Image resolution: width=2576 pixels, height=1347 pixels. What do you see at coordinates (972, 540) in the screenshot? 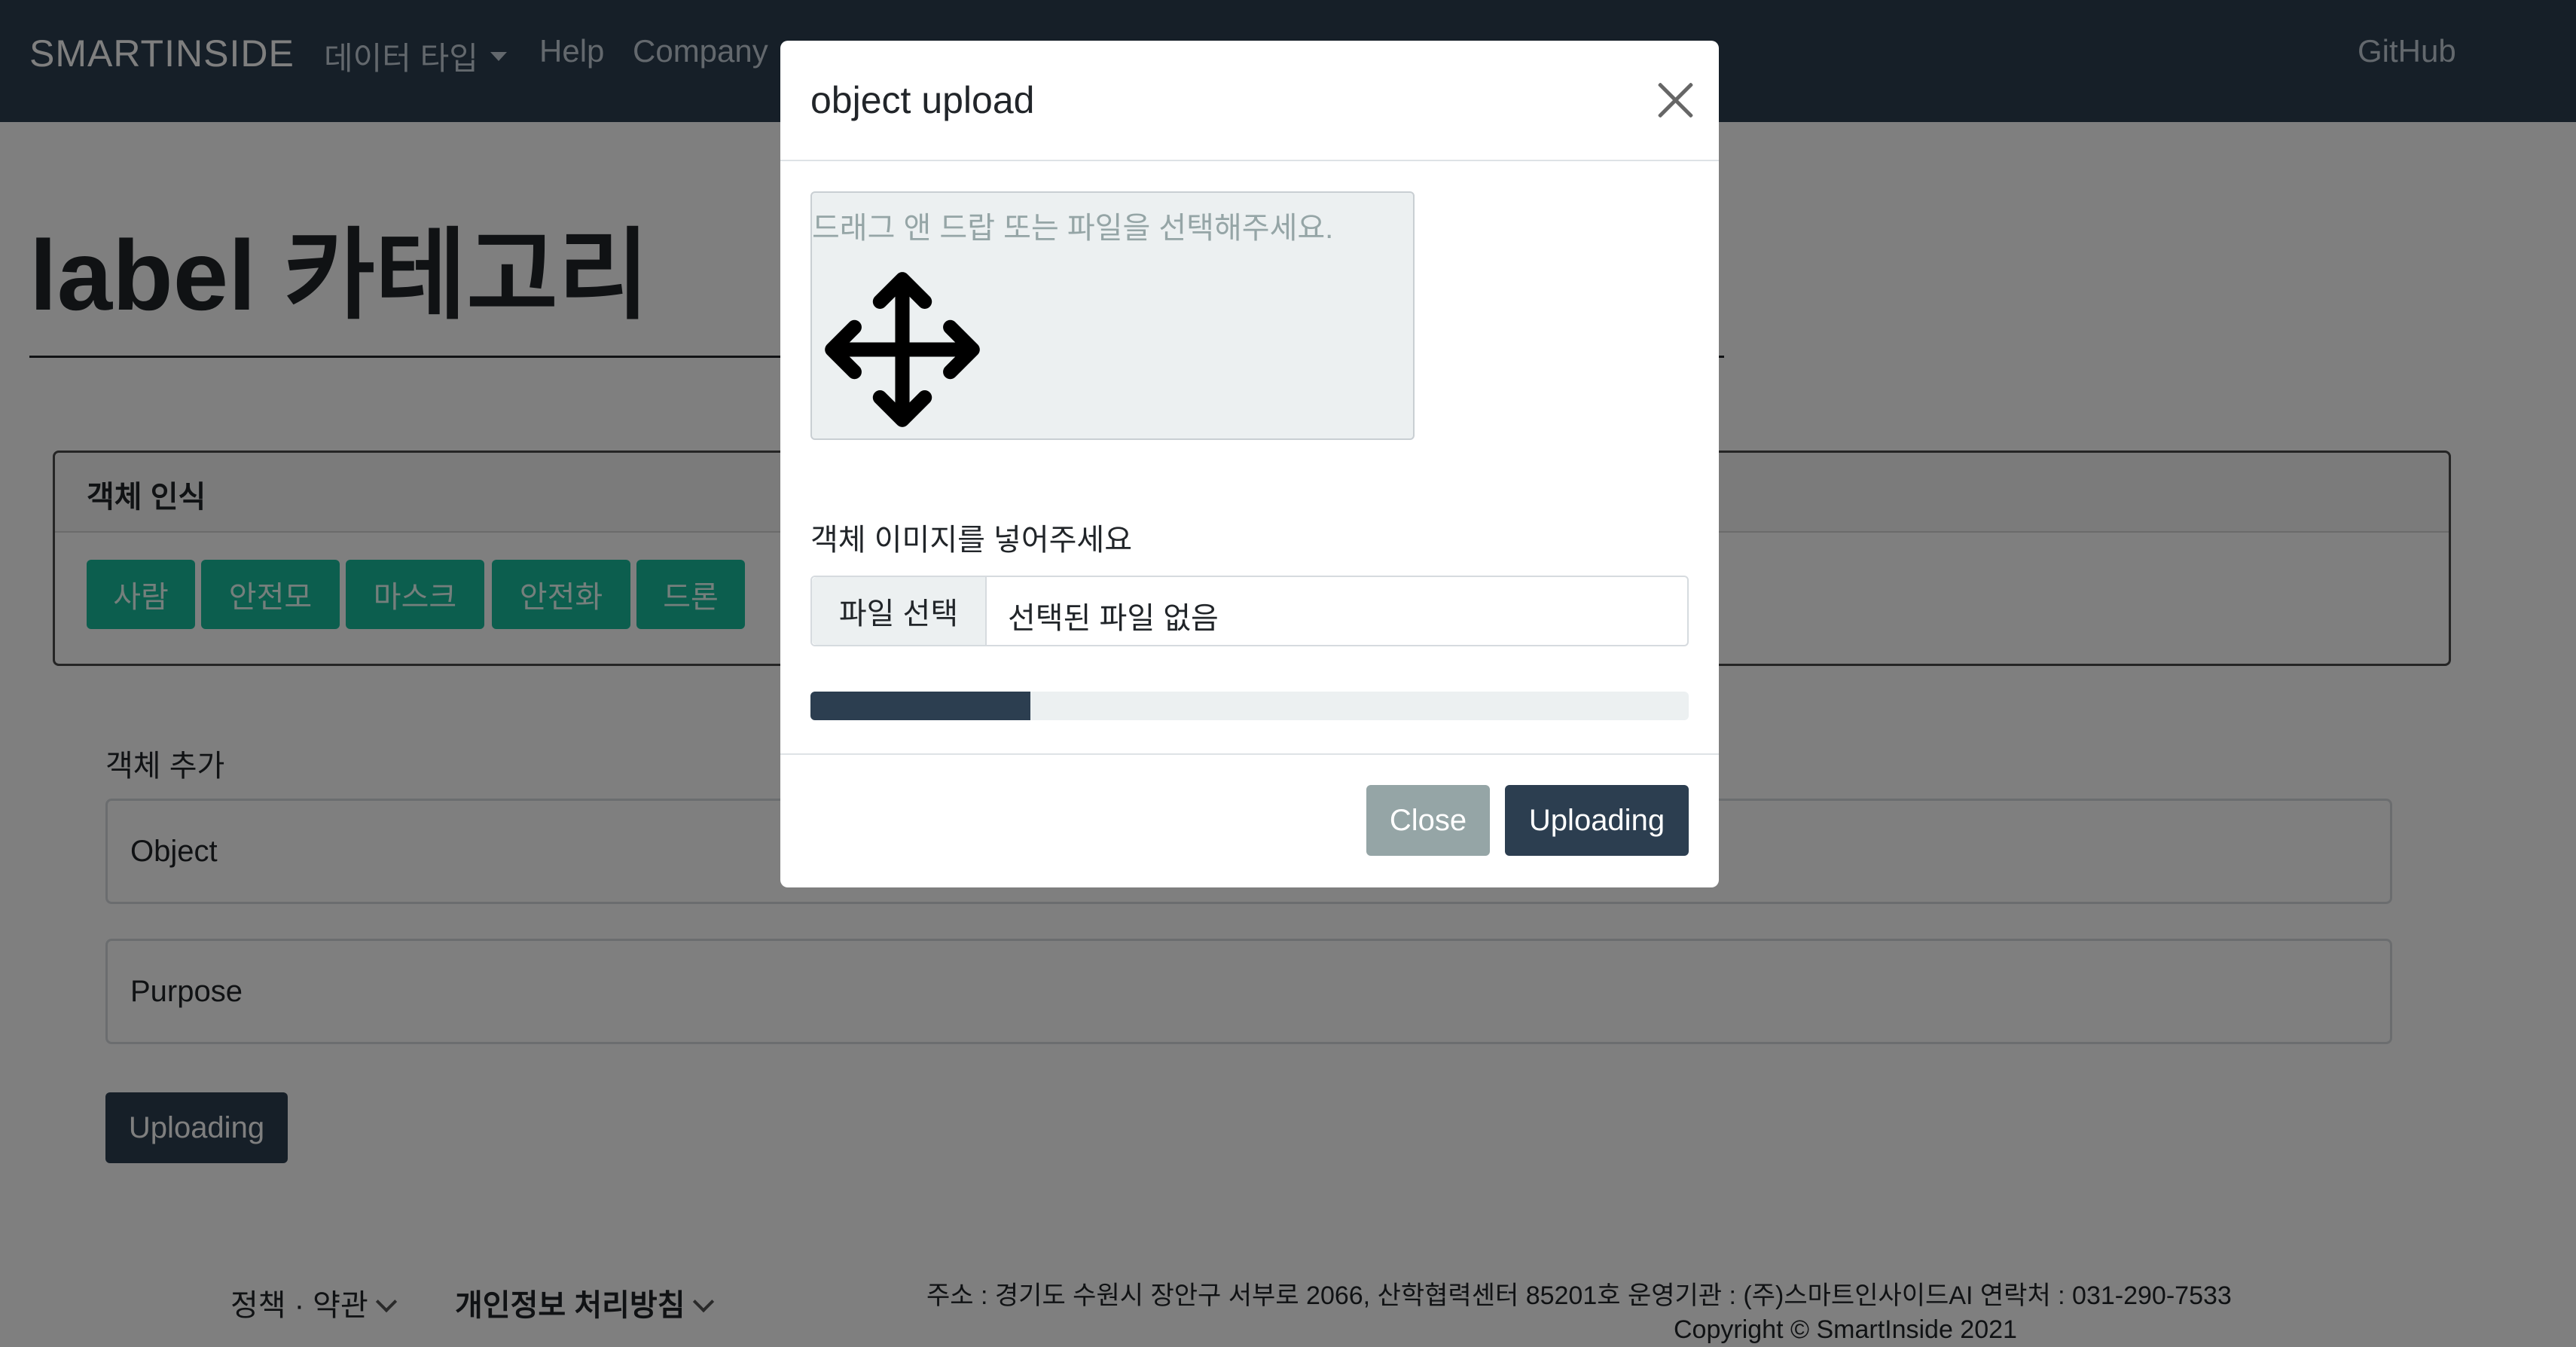
I see `file-input-label: 객체 이미지를 넣어주세요` at bounding box center [972, 540].